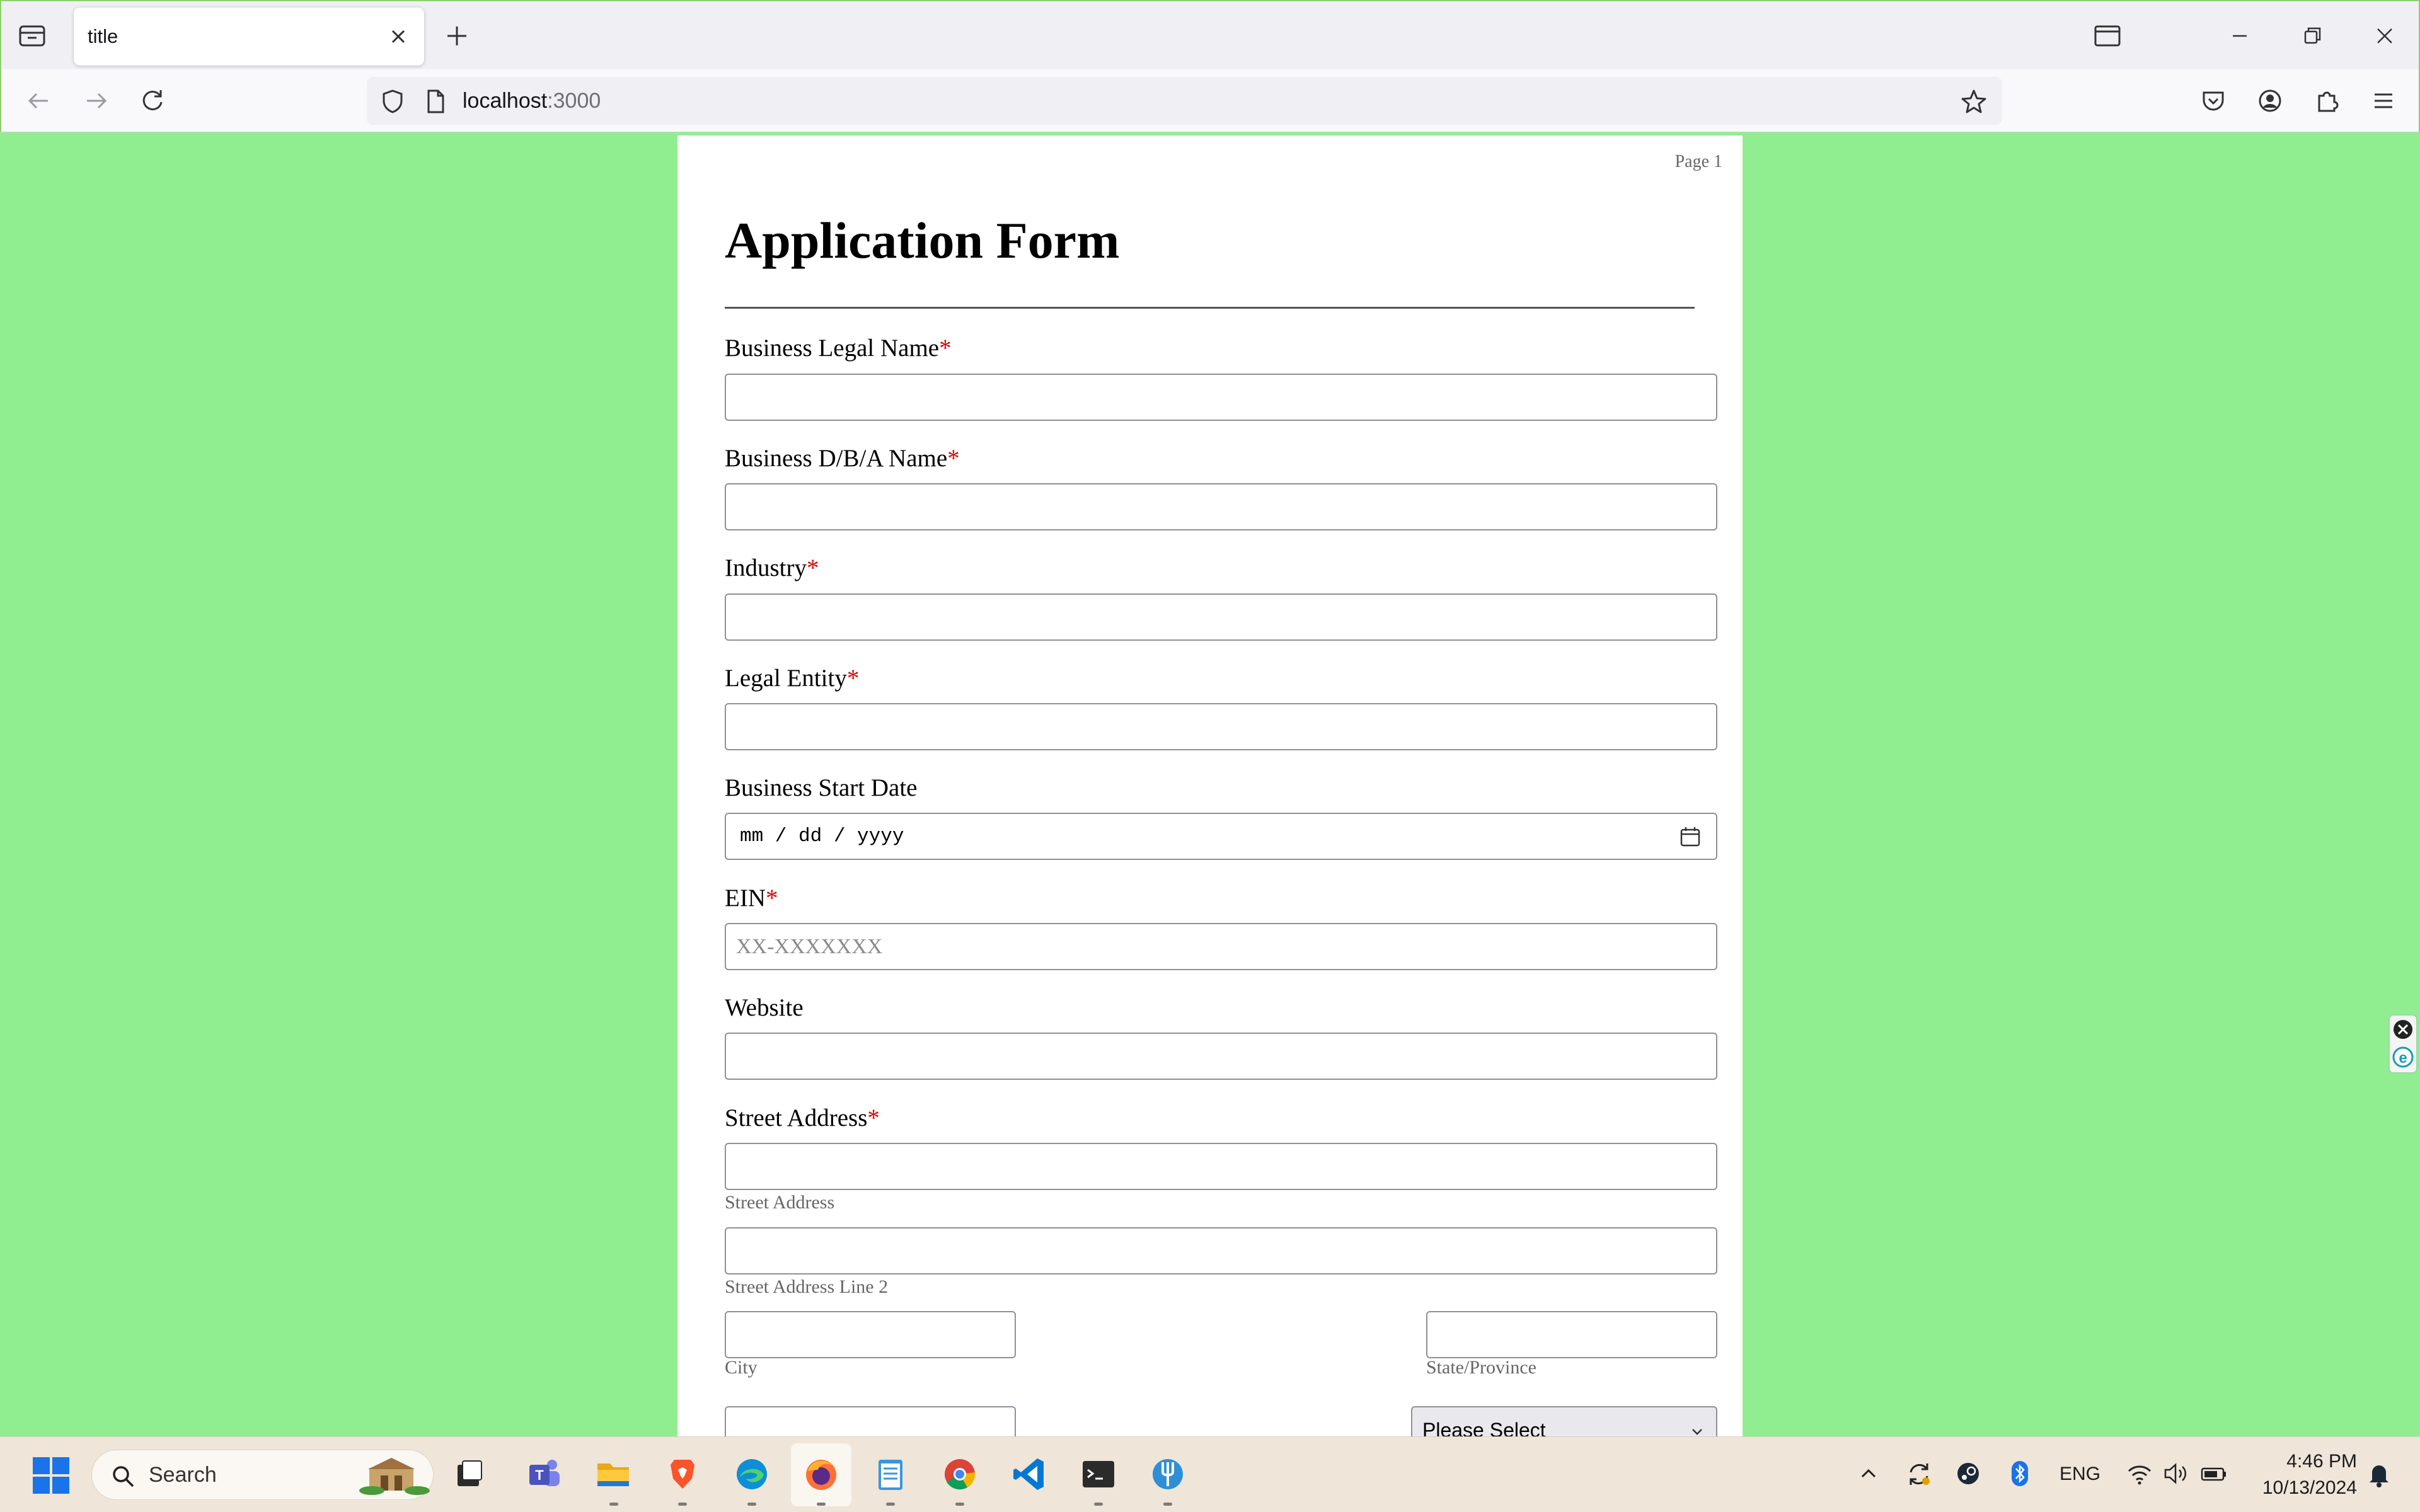 This screenshot has width=2420, height=1512. I want to click on ein-placeholder: XX-XXXXXXX, so click(810, 946).